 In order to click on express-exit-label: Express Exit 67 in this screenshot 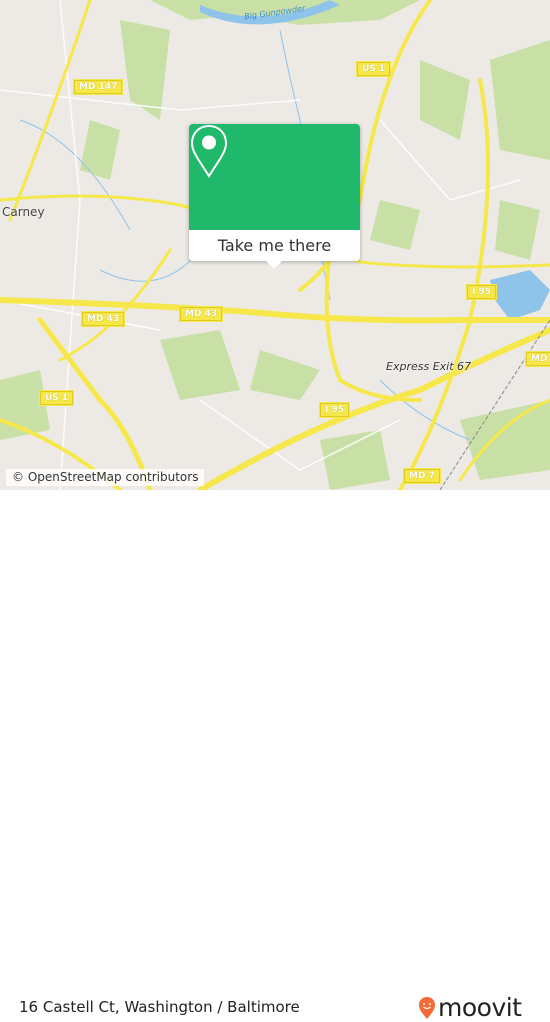, I will do `click(429, 366)`.